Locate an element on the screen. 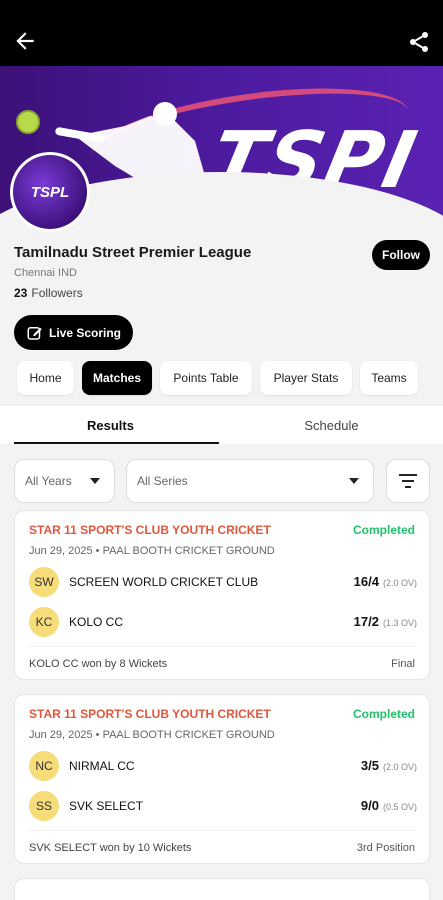 This screenshot has height=900, width=443. team-name: KOLO CC is located at coordinates (96, 622).